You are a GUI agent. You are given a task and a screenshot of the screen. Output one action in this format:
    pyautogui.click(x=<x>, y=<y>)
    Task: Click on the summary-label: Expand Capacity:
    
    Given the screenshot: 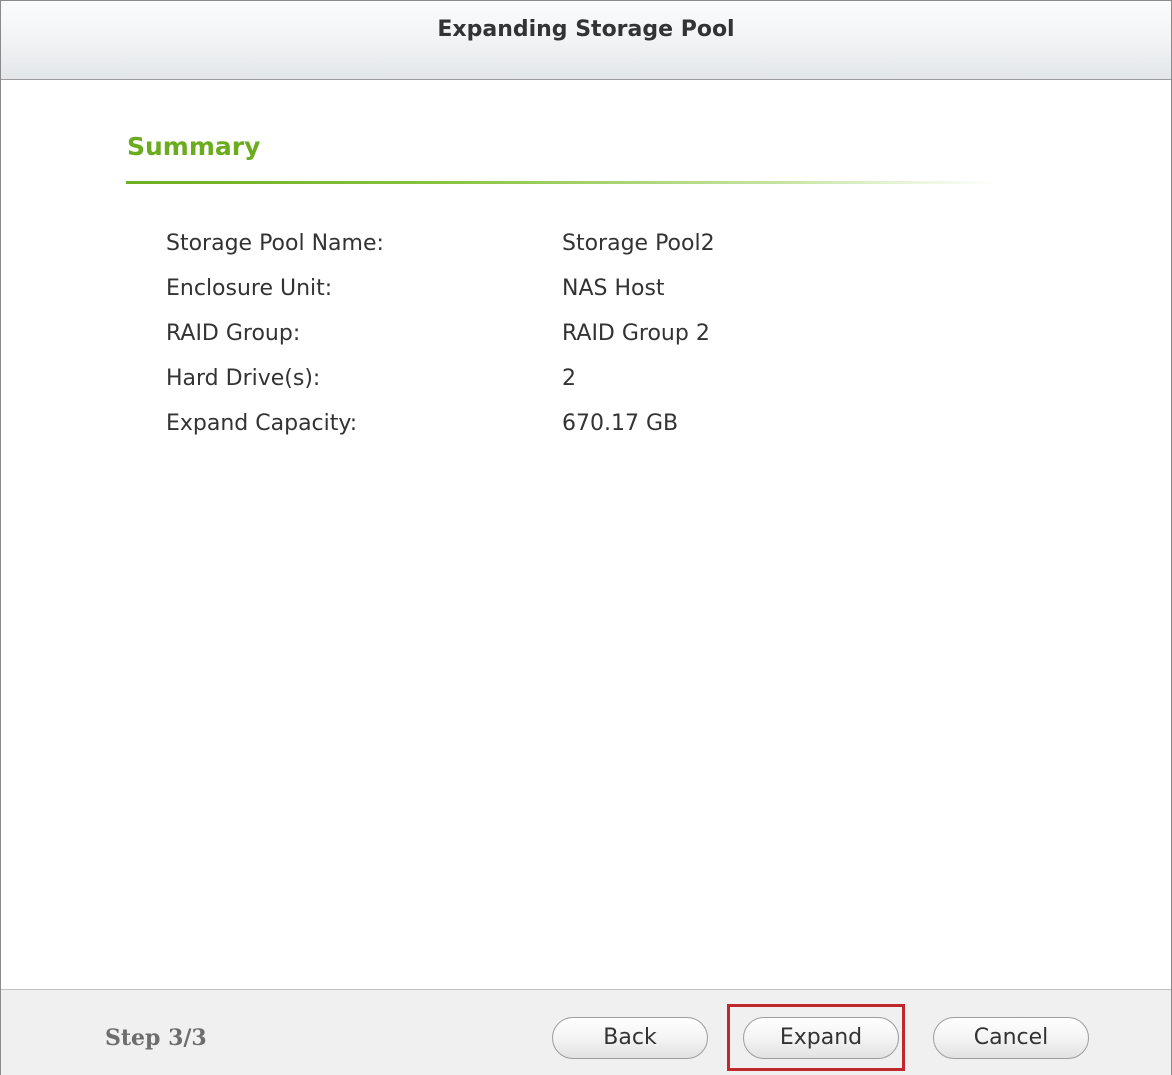 What is the action you would take?
    pyautogui.click(x=262, y=423)
    